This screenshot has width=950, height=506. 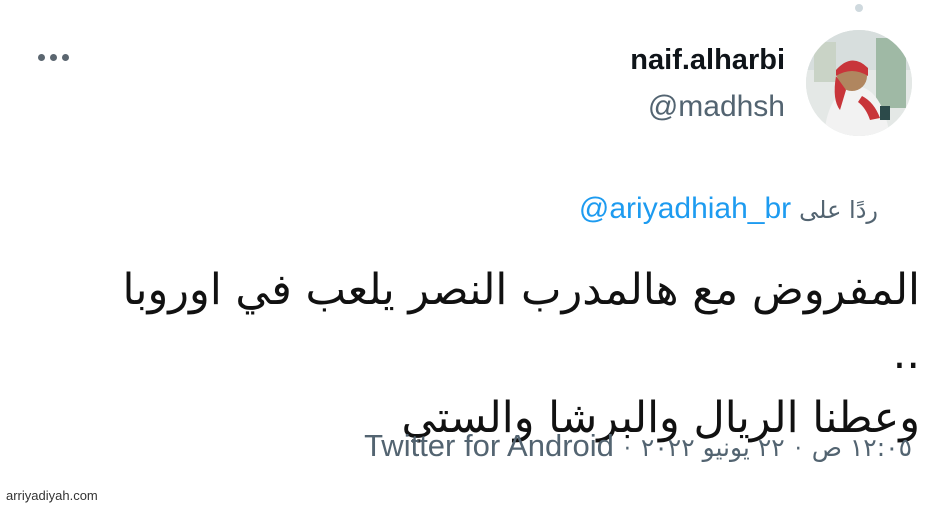 I want to click on tweet-date: ٢٢ يونيو ٢٠٢٢, so click(x=713, y=447).